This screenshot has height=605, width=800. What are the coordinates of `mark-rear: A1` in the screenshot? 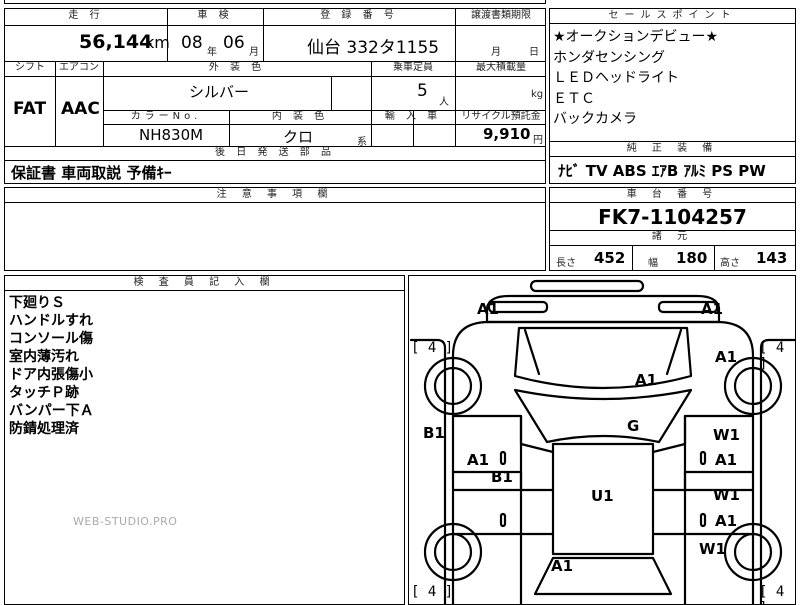 It's located at (562, 566).